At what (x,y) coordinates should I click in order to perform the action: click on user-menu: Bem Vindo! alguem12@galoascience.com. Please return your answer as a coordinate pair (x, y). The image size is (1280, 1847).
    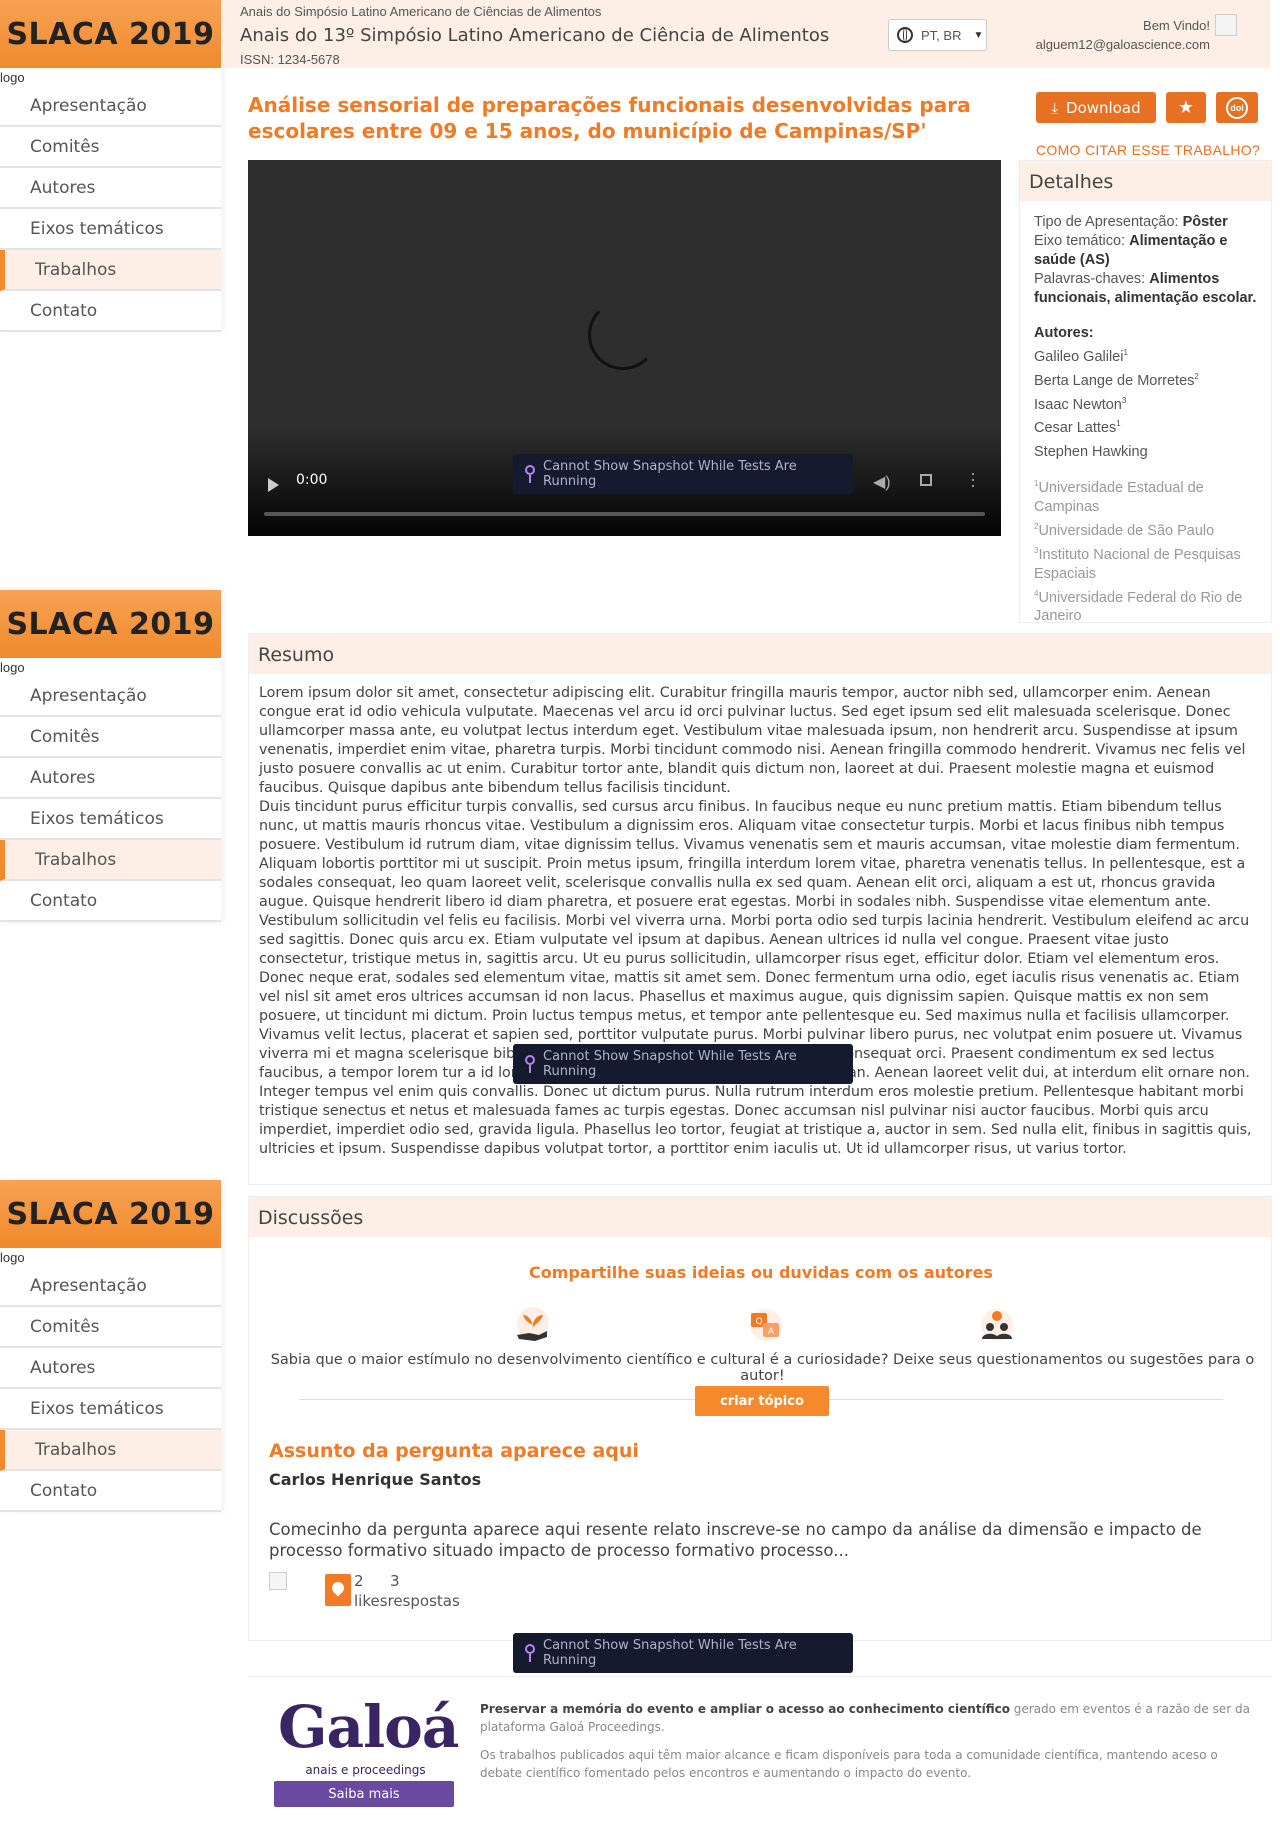
    Looking at the image, I should click on (1123, 35).